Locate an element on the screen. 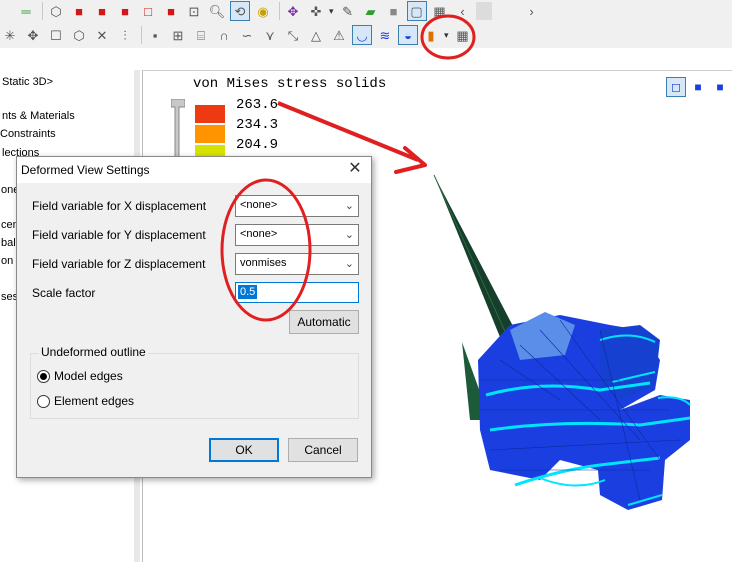 The height and width of the screenshot is (562, 732). cancel-button: Cancel is located at coordinates (323, 450).